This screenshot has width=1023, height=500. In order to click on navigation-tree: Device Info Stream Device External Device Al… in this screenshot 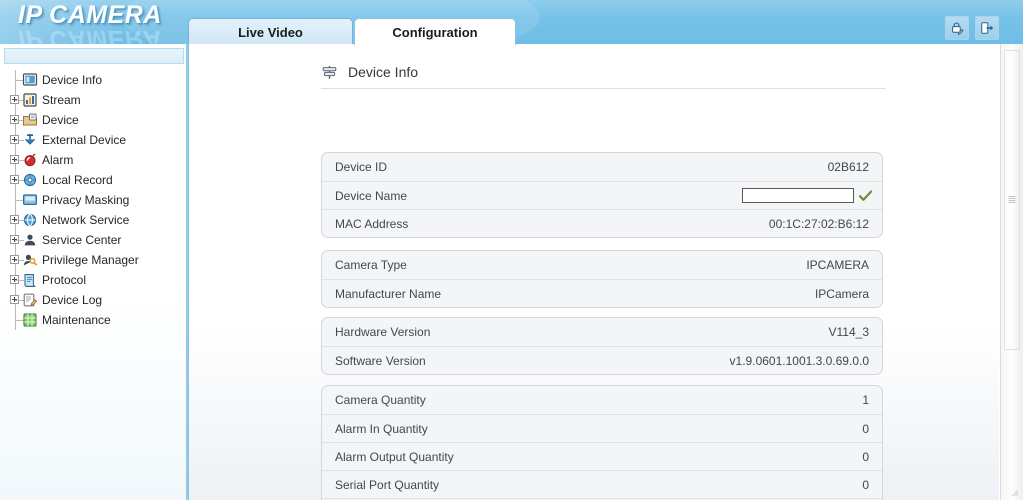, I will do `click(94, 200)`.